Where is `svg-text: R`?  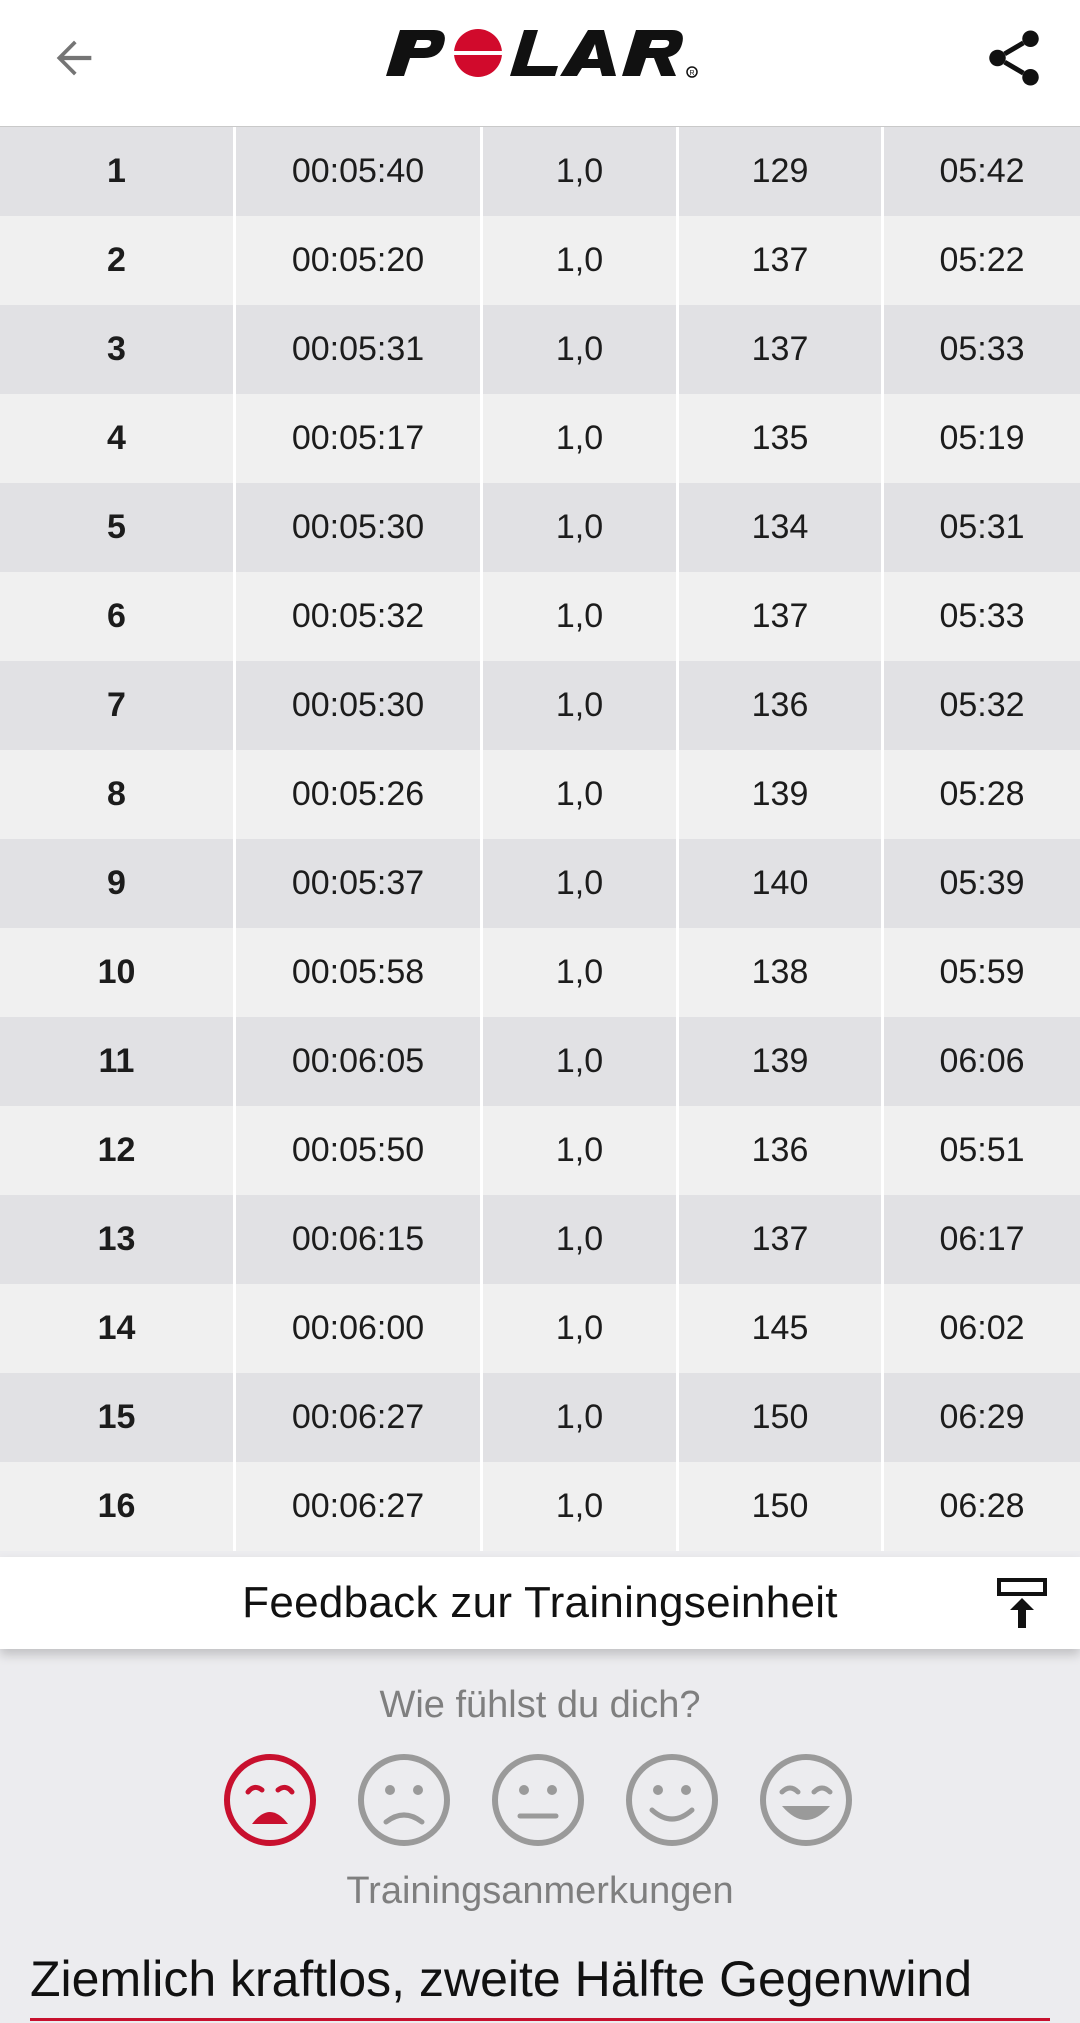 svg-text: R is located at coordinates (691, 73).